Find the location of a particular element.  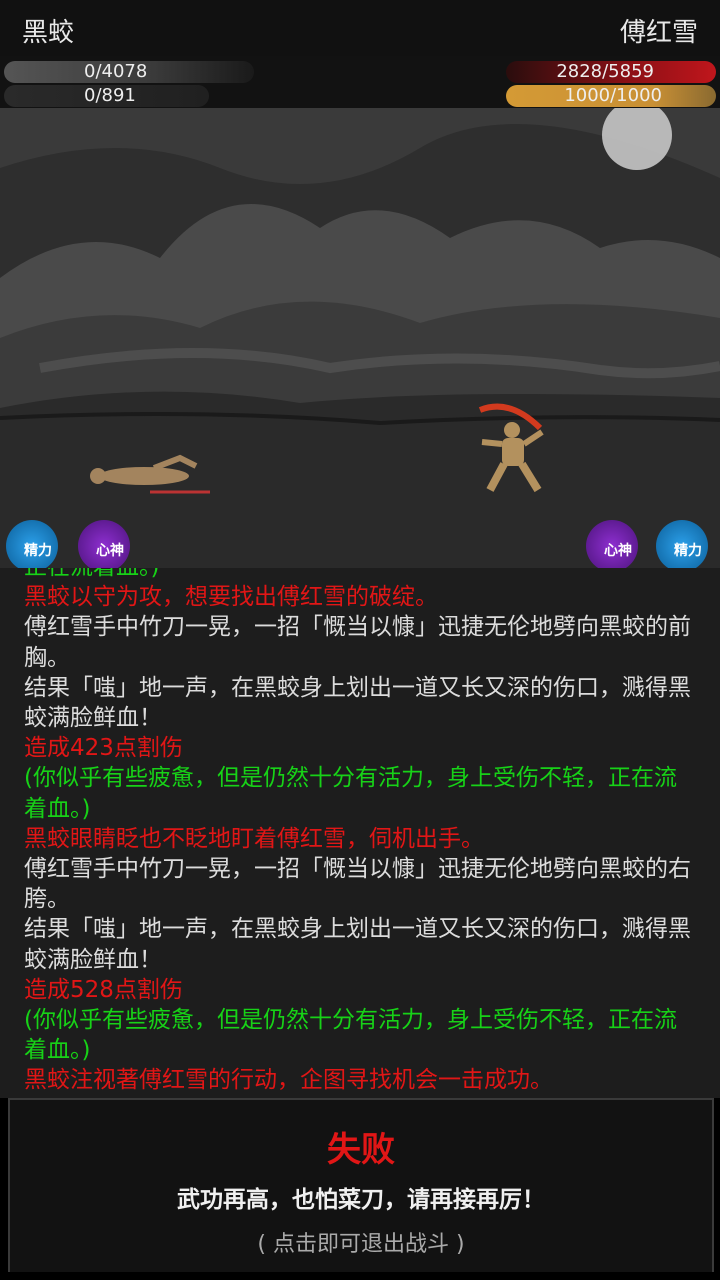

log-line: 傅红雪手中竹刀一晃，一招「慨当以慷」迅捷无伦地劈向黑蛟的右胯。 is located at coordinates (357, 884).